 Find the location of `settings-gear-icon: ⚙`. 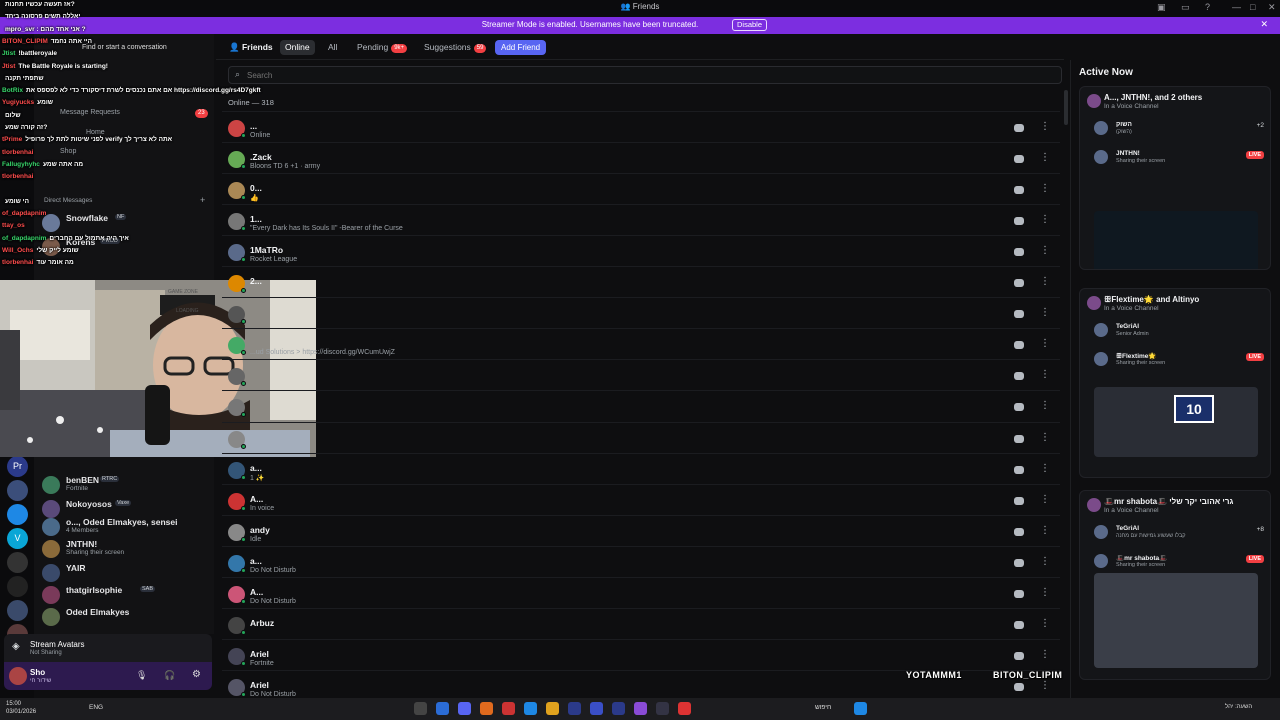

settings-gear-icon: ⚙ is located at coordinates (196, 674).